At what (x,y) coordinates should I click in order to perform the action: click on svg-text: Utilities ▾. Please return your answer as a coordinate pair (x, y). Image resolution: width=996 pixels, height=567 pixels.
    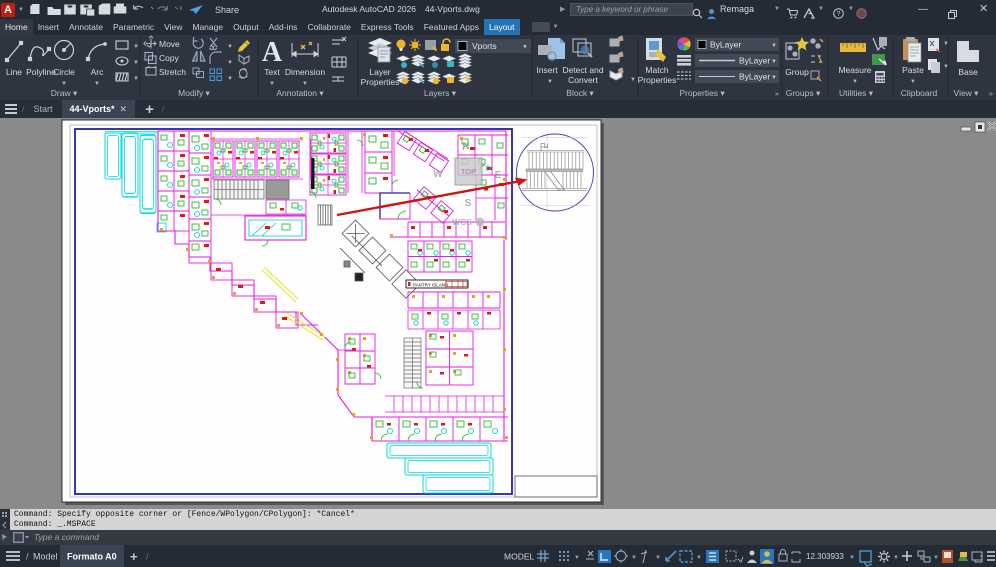
    Looking at the image, I should click on (856, 93).